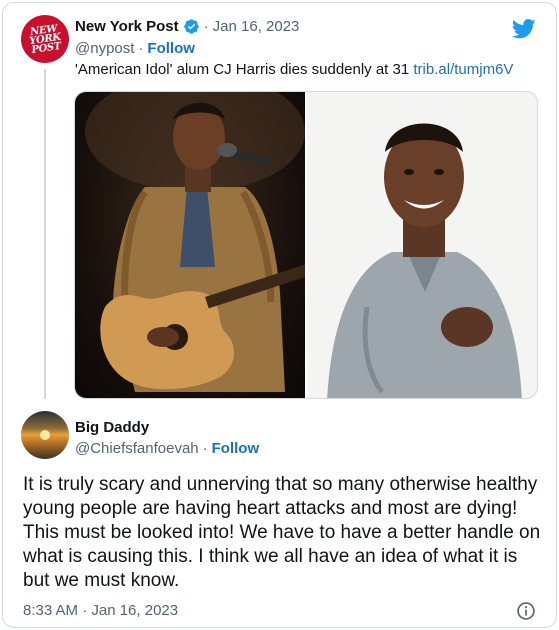 Image resolution: width=559 pixels, height=630 pixels. I want to click on quoted-tweet-header: New York Post · Jan 16, 2023, so click(187, 26).